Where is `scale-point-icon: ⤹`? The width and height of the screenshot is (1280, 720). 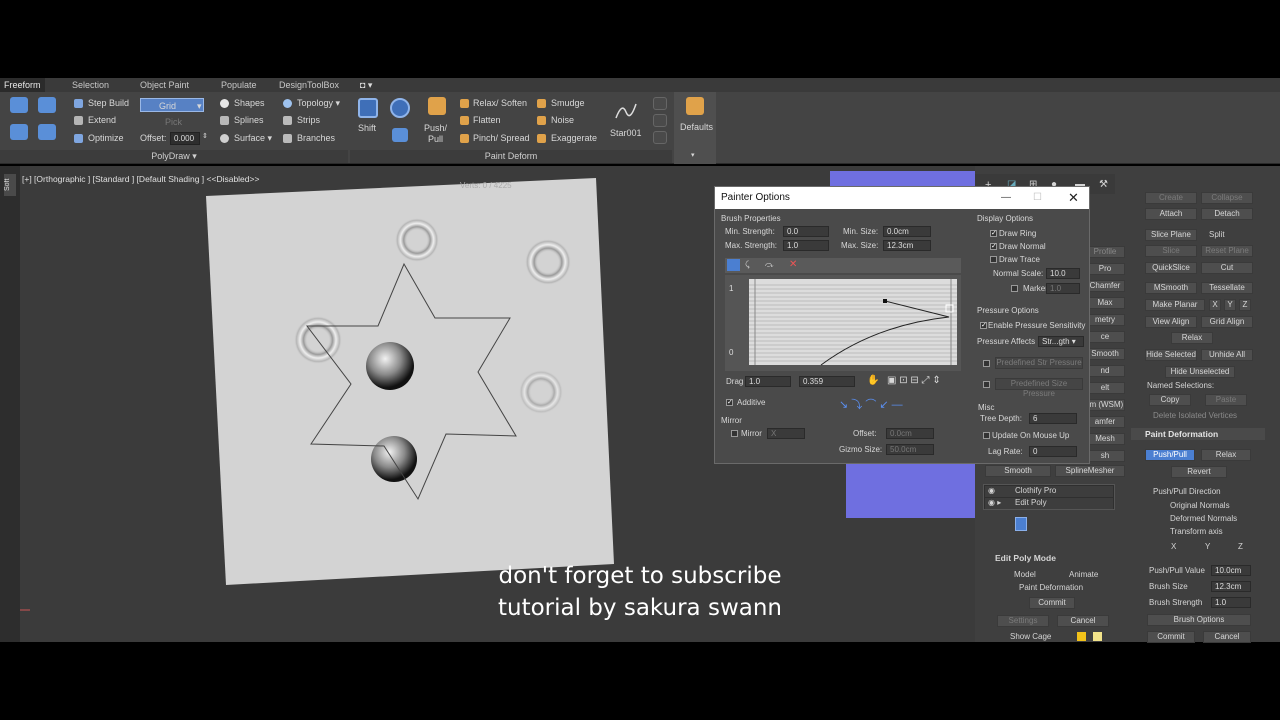
scale-point-icon: ⤹ is located at coordinates (747, 265).